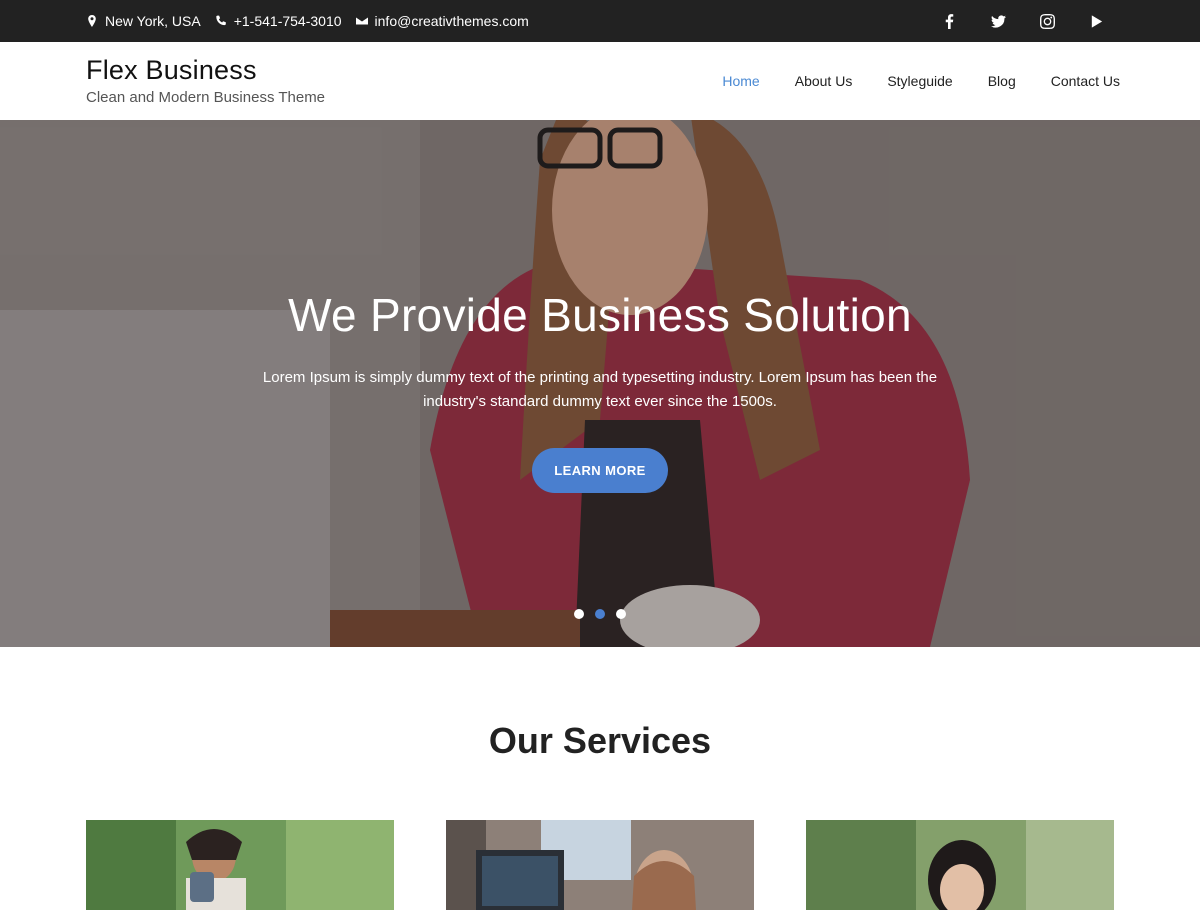 The height and width of the screenshot is (910, 1200). I want to click on learn-more-button: LEARN MORE, so click(600, 470).